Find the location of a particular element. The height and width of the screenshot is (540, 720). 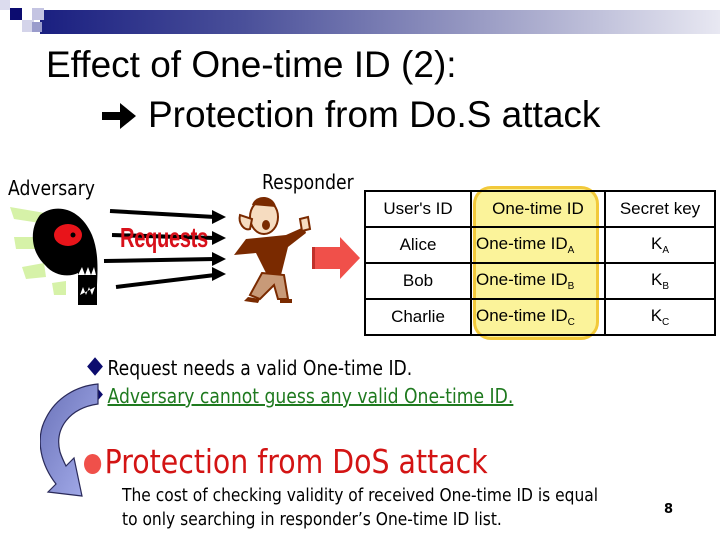

otid-subscript: C is located at coordinates (571, 322).